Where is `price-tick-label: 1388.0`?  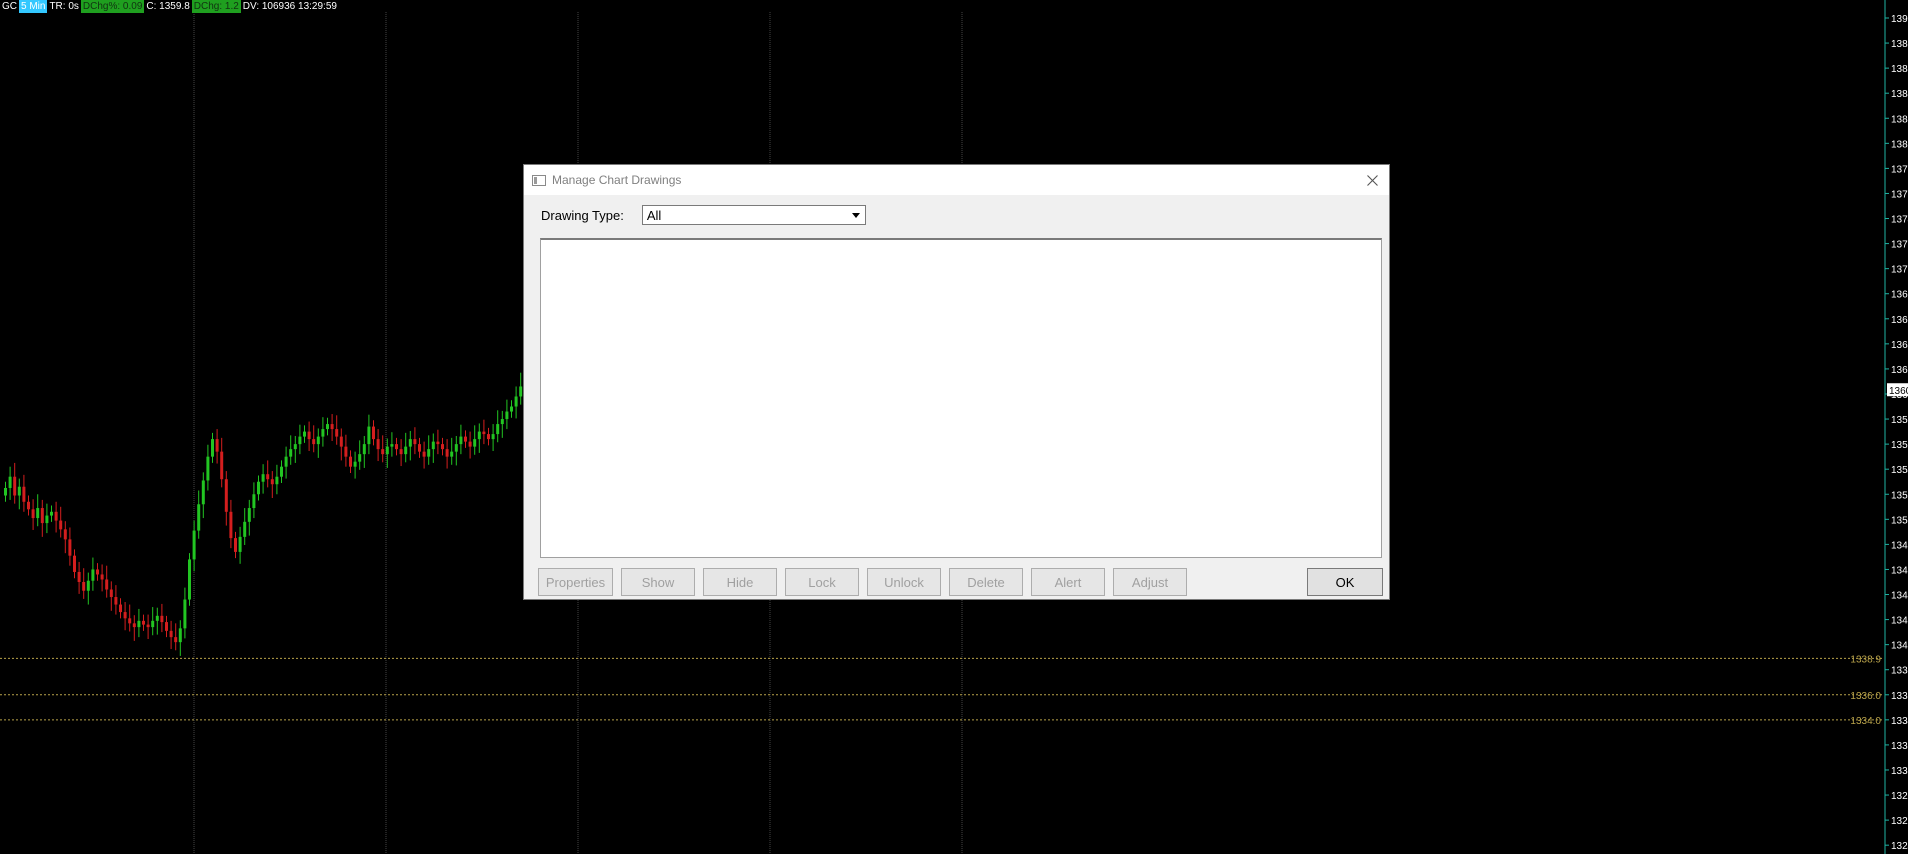 price-tick-label: 1388.0 is located at coordinates (1899, 44).